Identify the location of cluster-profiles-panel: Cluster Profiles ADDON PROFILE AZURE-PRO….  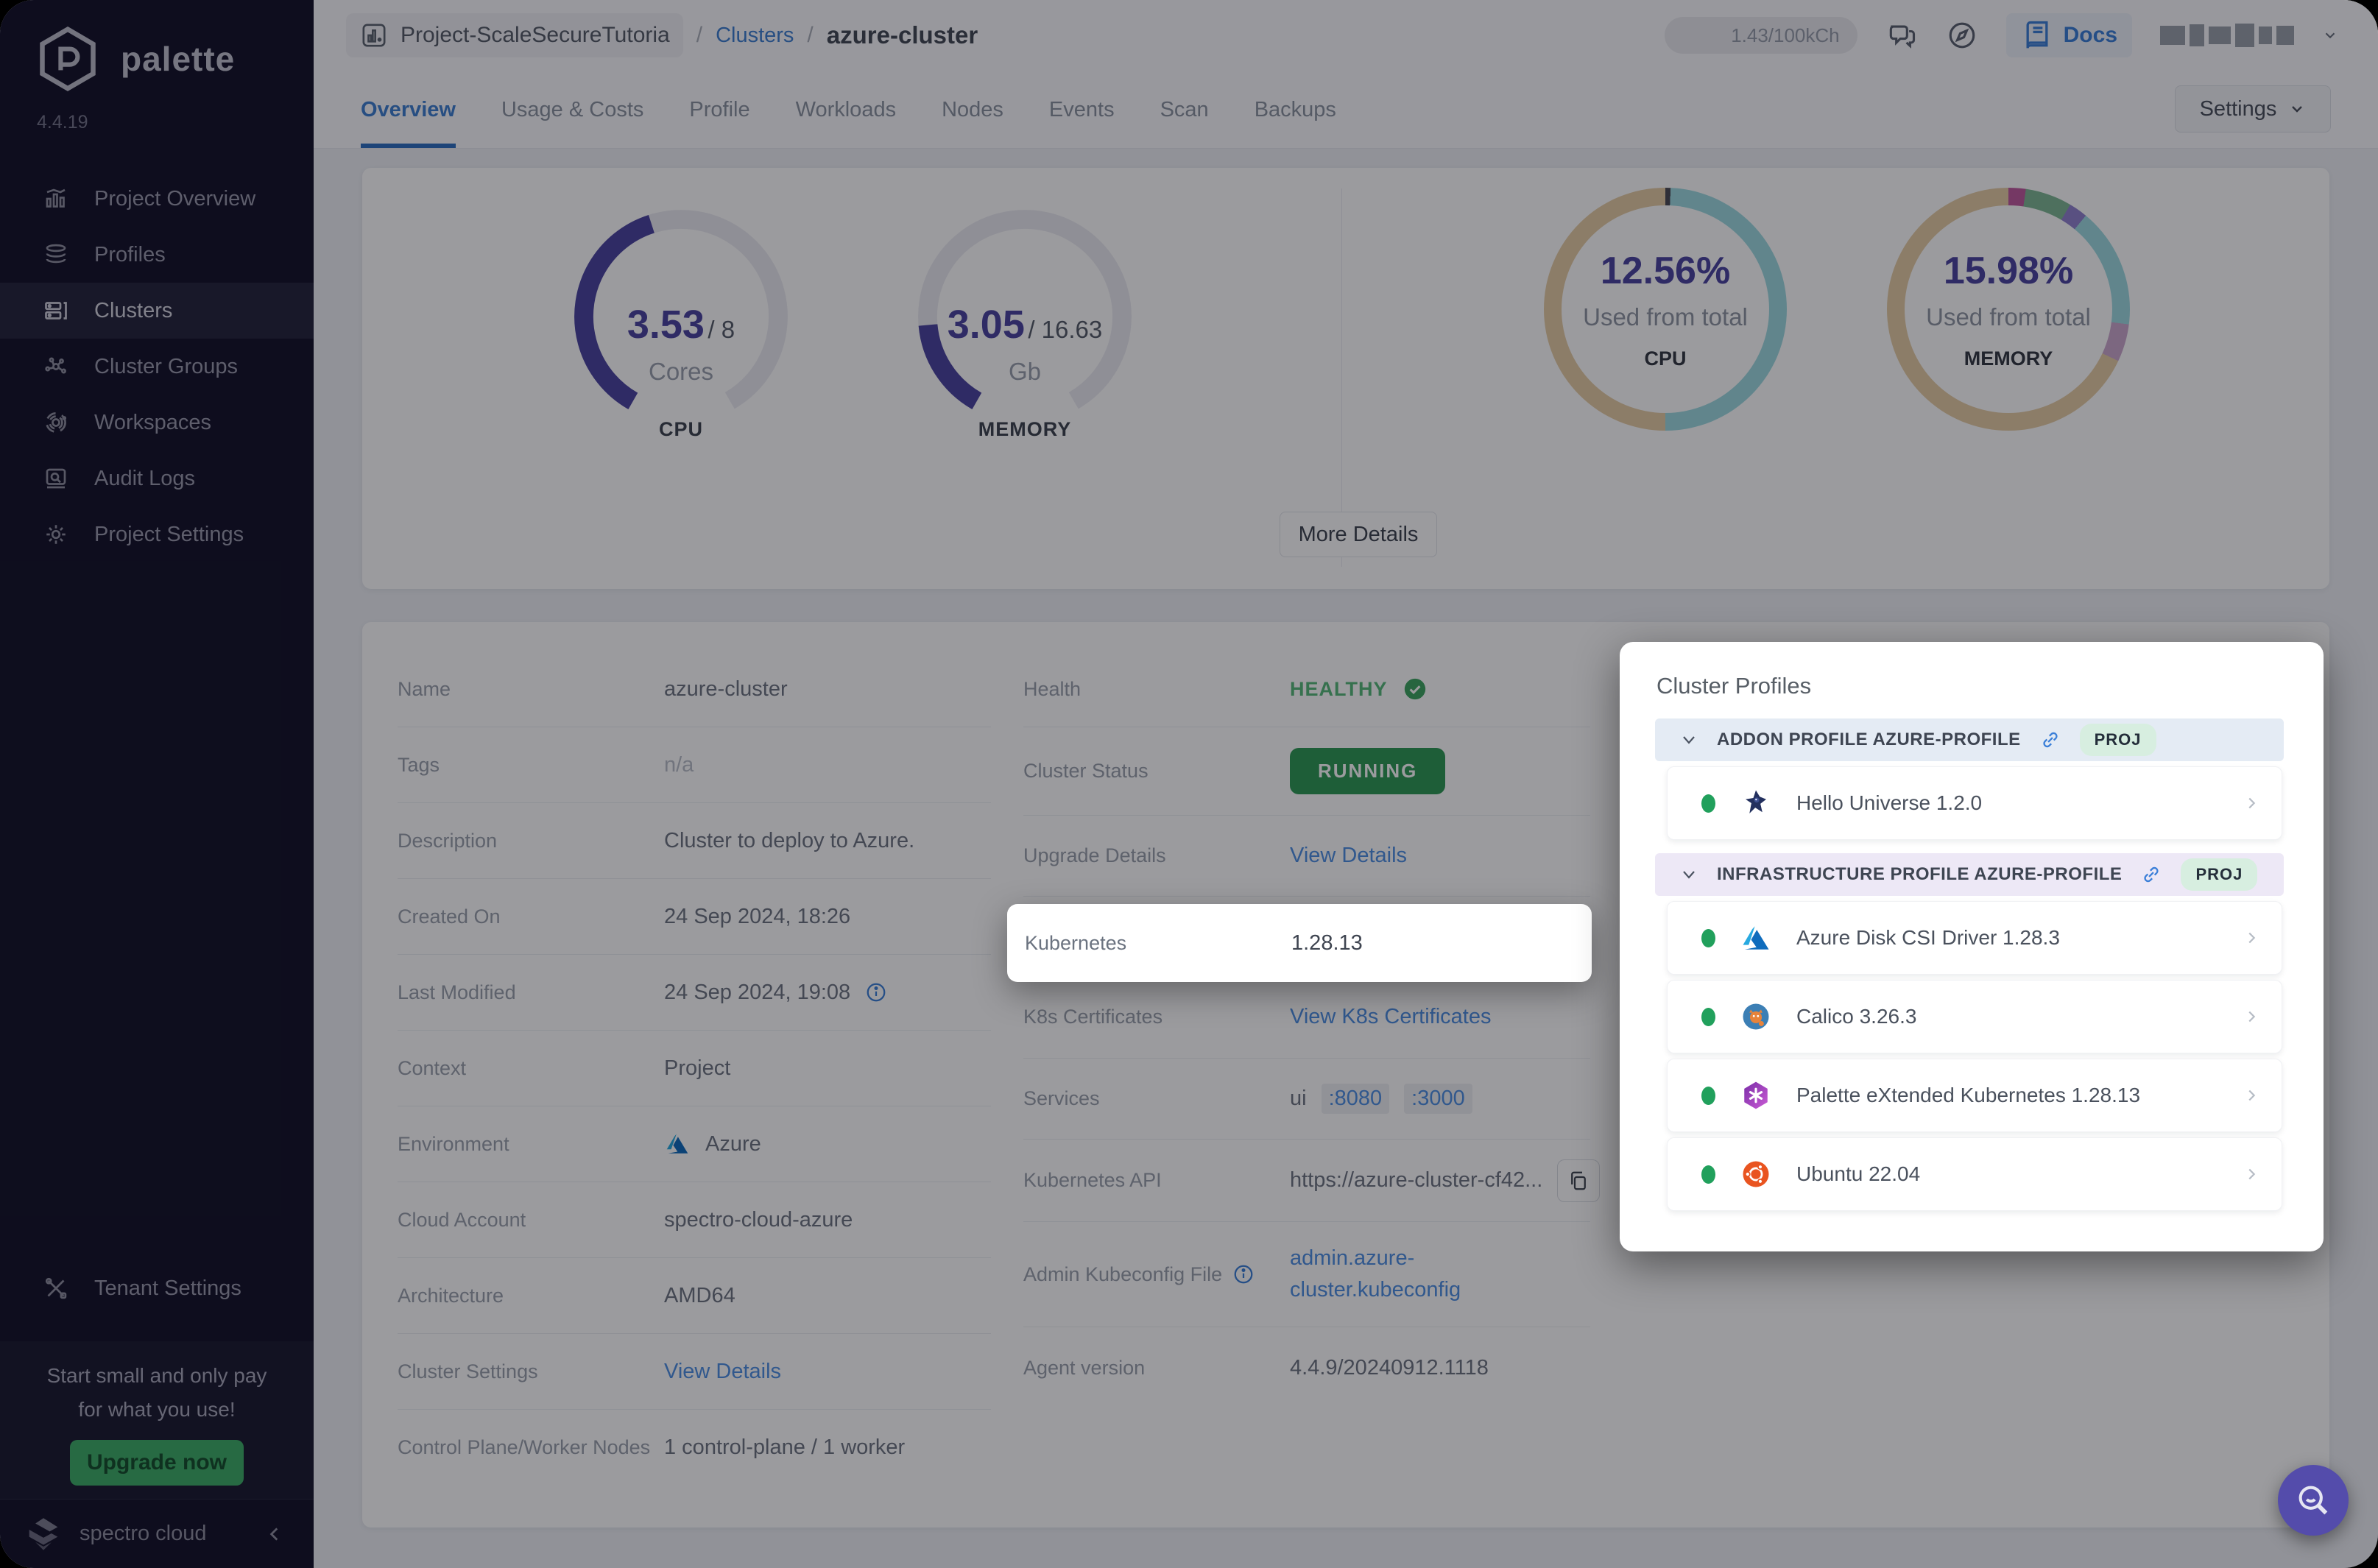
(1972, 947).